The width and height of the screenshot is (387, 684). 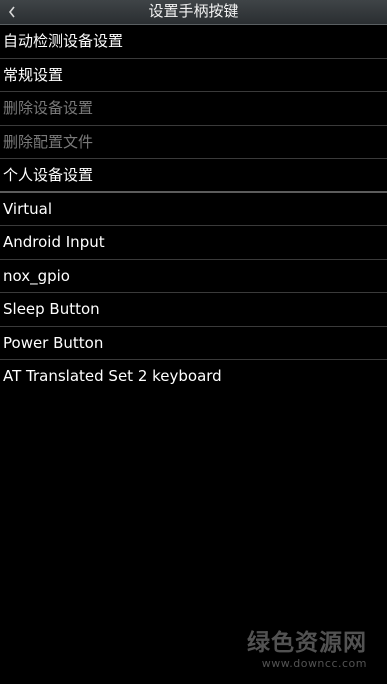 I want to click on watermark: 绿色资源网 www.downcc.com, so click(x=307, y=646).